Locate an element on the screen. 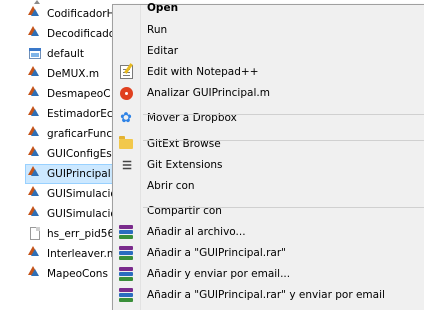 The height and width of the screenshot is (310, 424). menu-item-mover-a-dropbox: ✿ Mover a Dropbox is located at coordinates (268, 118).